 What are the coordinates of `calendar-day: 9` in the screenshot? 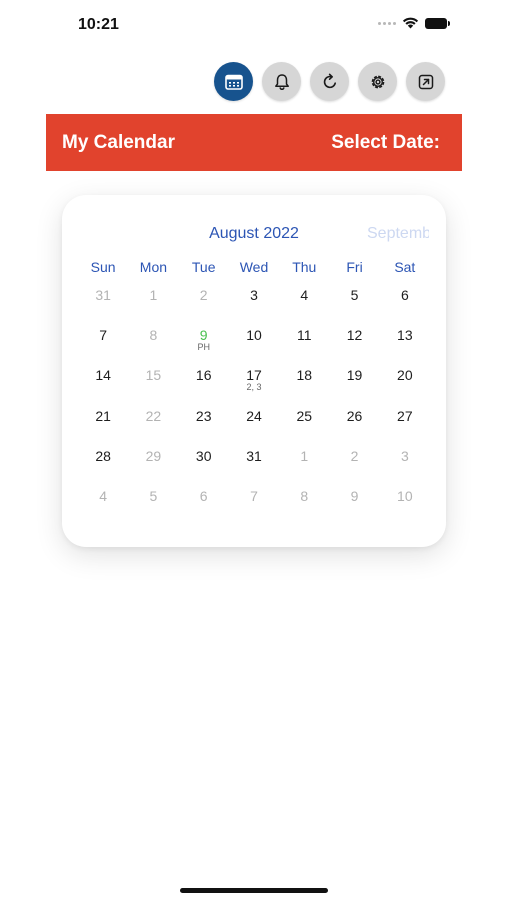 It's located at (354, 496).